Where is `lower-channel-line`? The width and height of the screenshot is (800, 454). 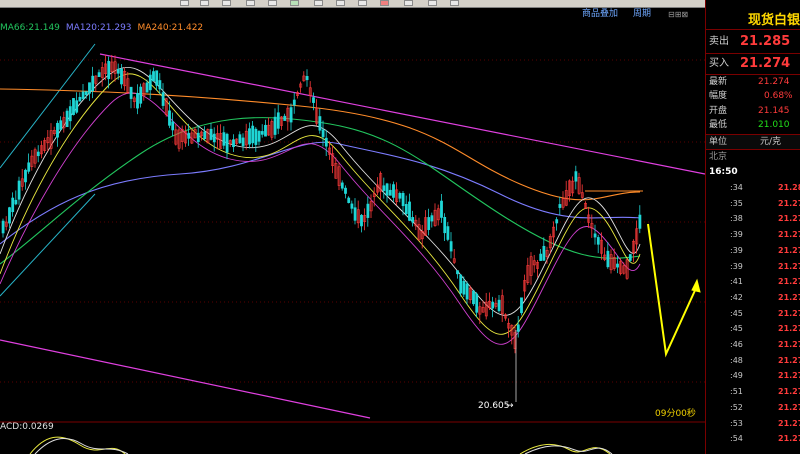 lower-channel-line is located at coordinates (185, 379).